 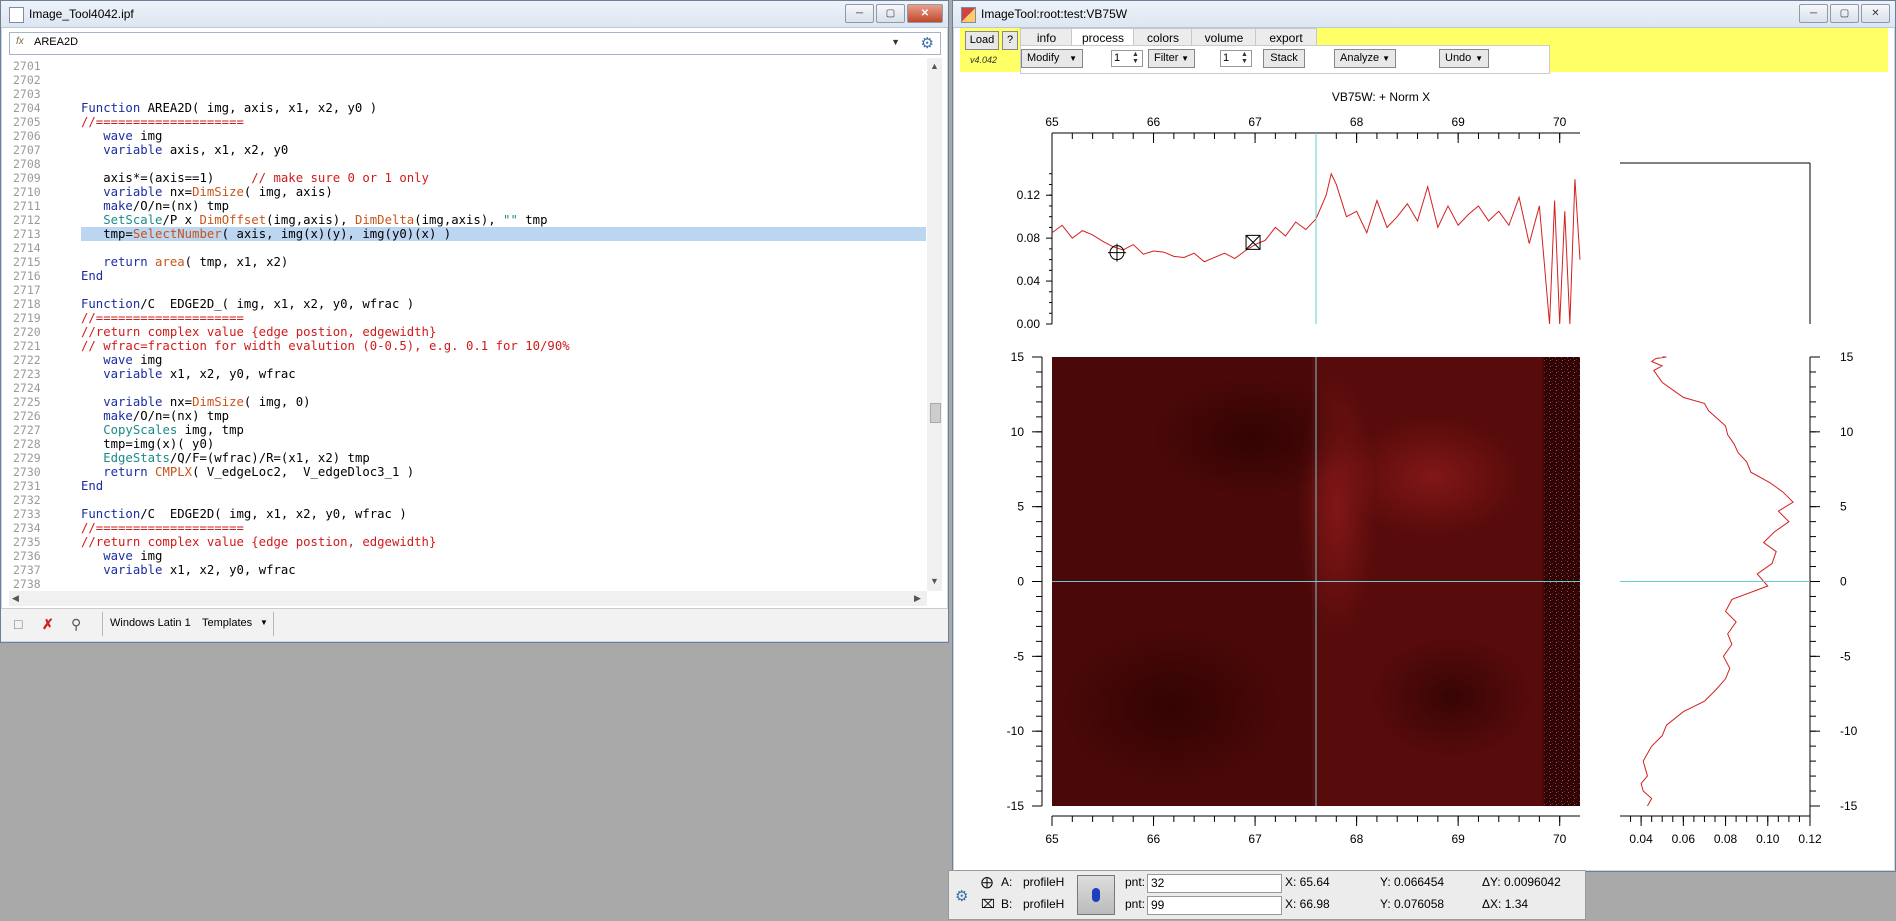 What do you see at coordinates (467, 556) in the screenshot?
I see `code-line: 2736 wave img` at bounding box center [467, 556].